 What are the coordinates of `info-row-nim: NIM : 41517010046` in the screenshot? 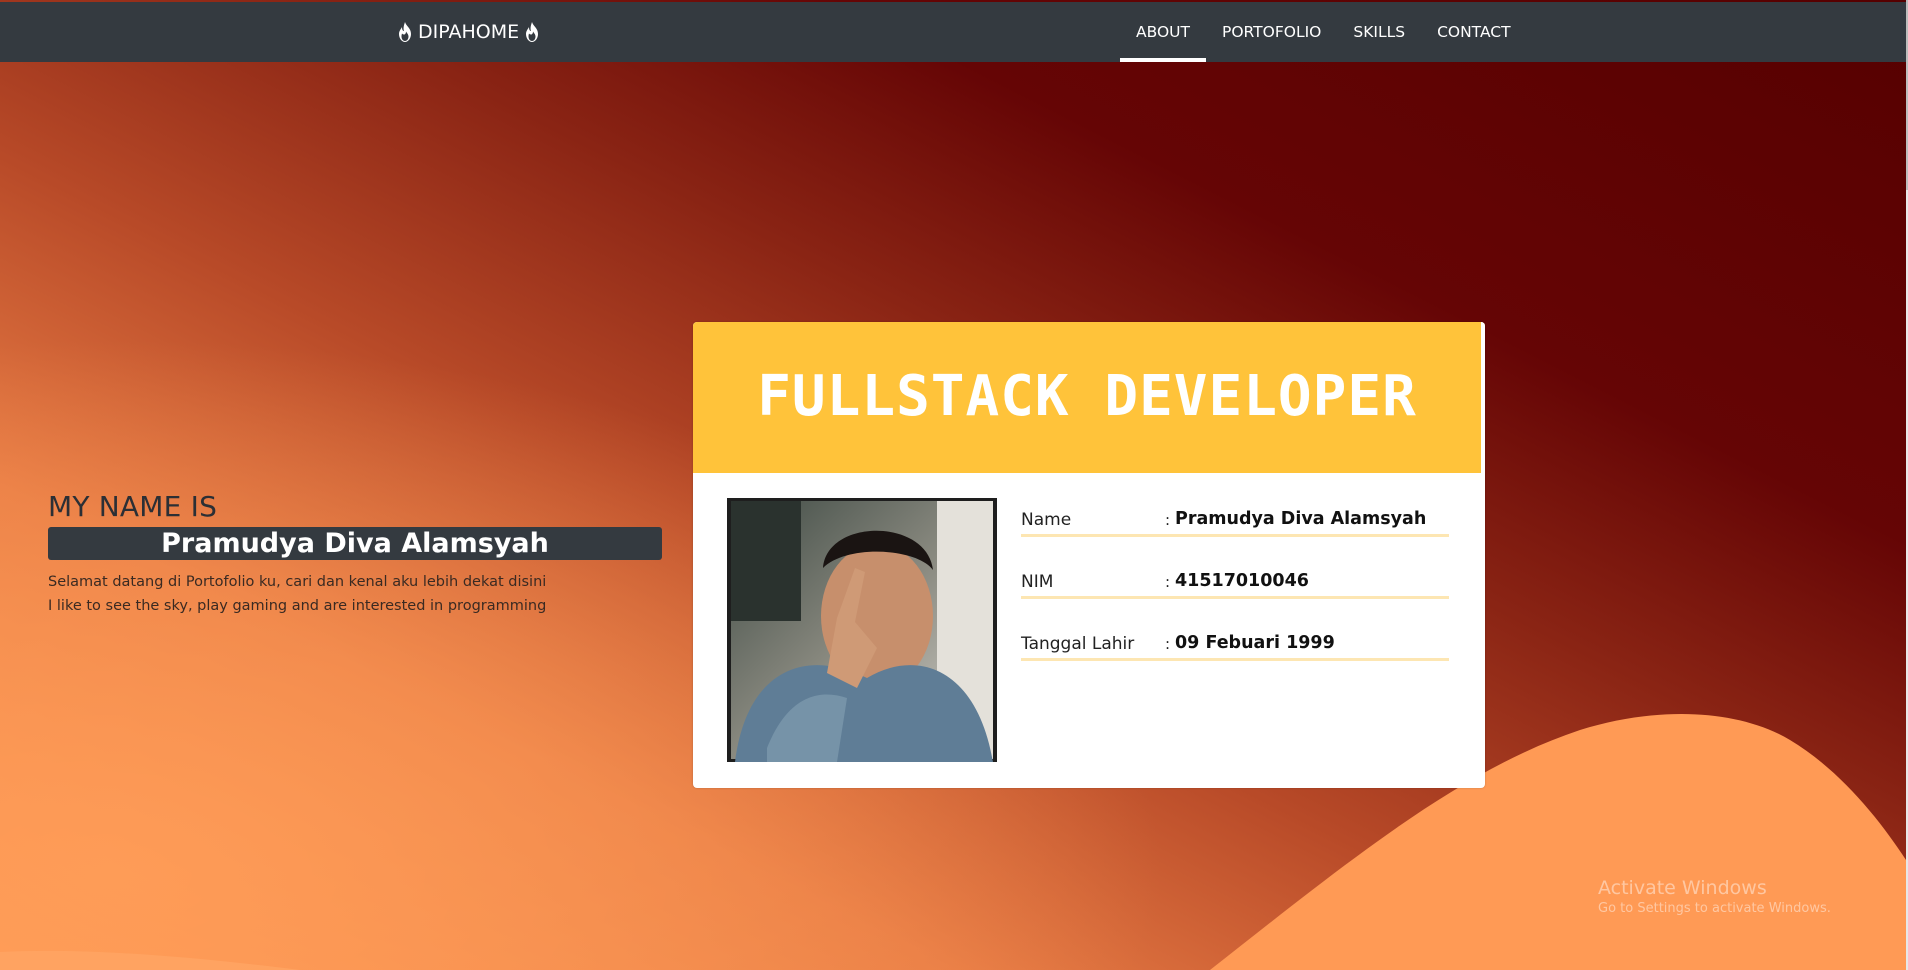 It's located at (1235, 580).